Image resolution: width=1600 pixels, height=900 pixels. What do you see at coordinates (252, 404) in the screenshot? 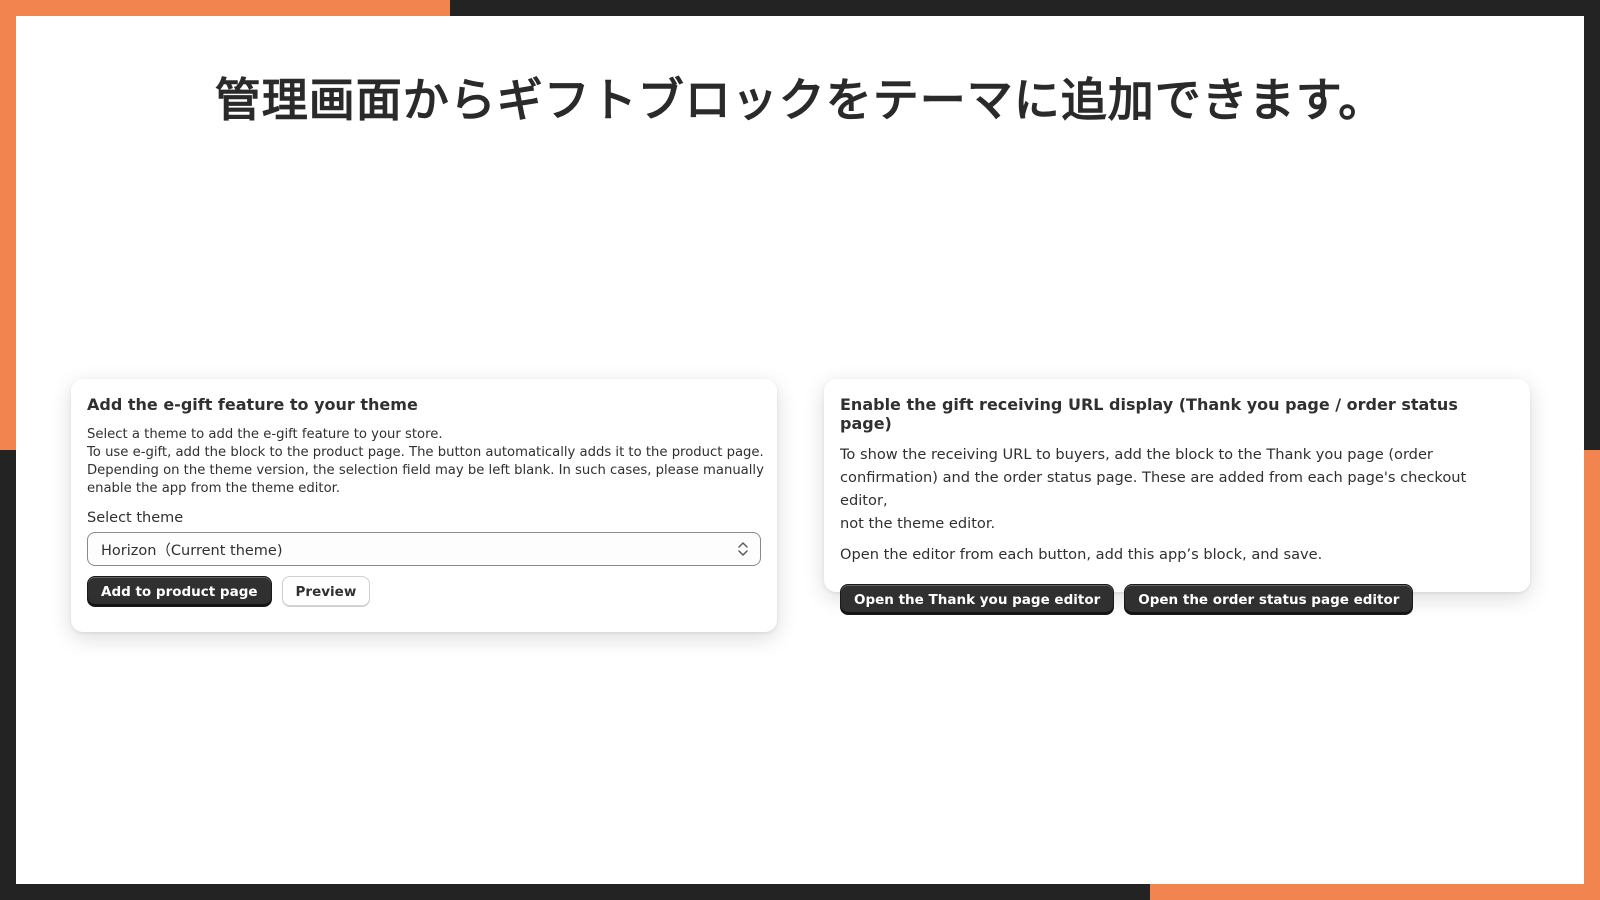
I see `theme-card-title: Add the e-gift feature to your theme` at bounding box center [252, 404].